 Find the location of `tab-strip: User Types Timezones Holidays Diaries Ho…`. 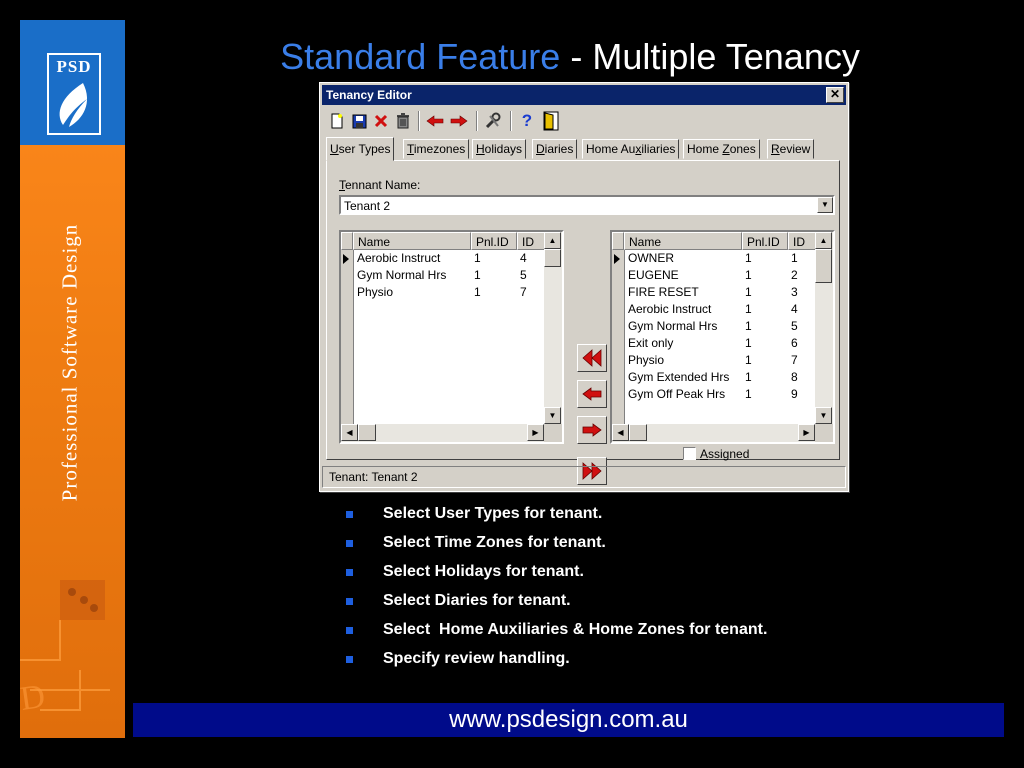

tab-strip: User Types Timezones Holidays Diaries Ho… is located at coordinates (586, 149).